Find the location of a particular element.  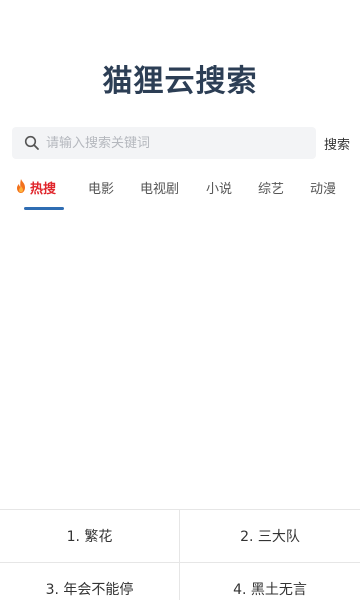

search-input is located at coordinates (166, 143).